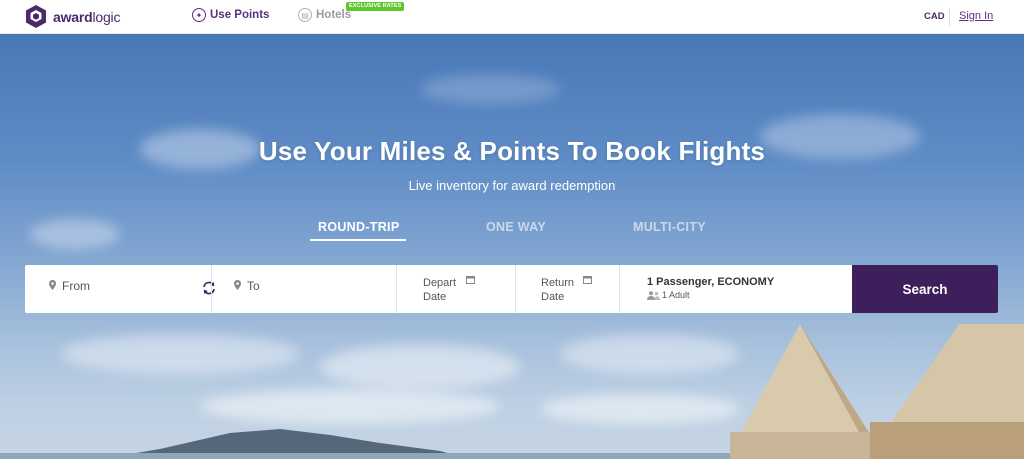 The height and width of the screenshot is (459, 1024). I want to click on brand-name: awardlogic, so click(86, 17).